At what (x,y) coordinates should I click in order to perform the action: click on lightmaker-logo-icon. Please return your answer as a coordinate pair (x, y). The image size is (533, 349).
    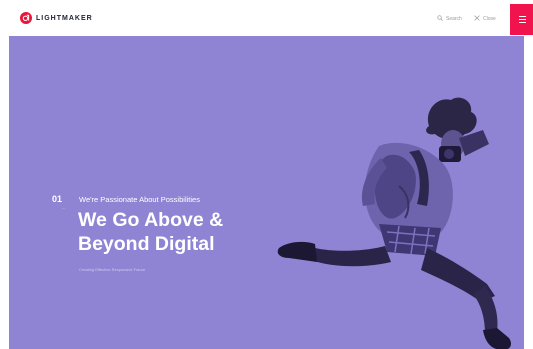
    Looking at the image, I should click on (26, 18).